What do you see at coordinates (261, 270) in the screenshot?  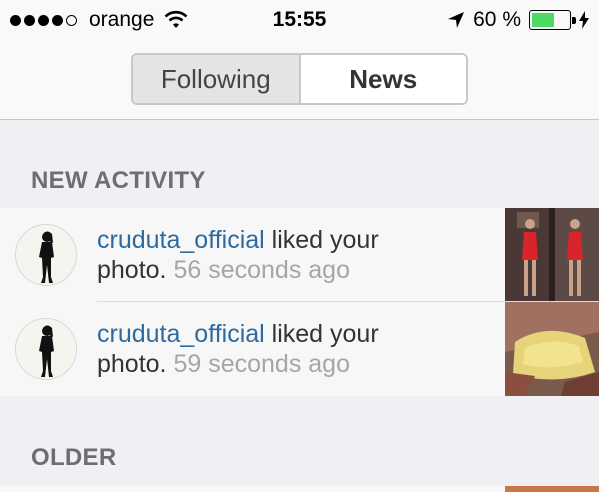 I see `time-ago: 56 seconds ago` at bounding box center [261, 270].